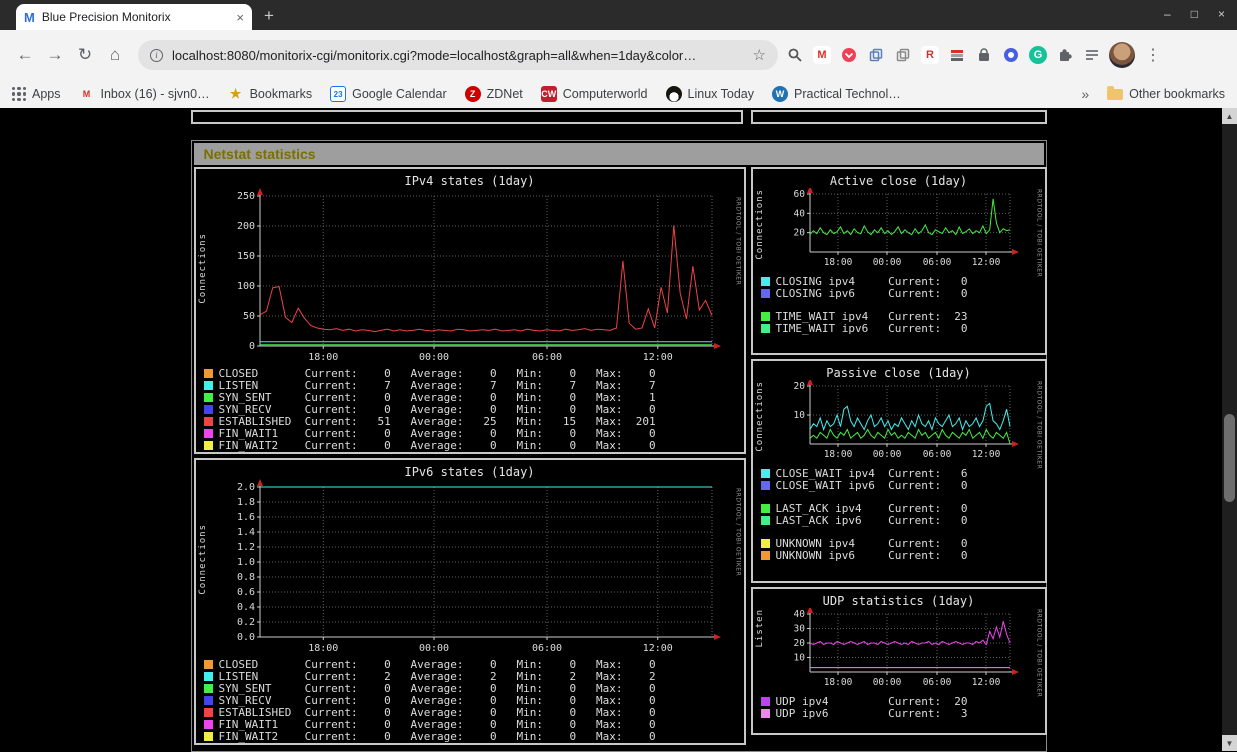 The width and height of the screenshot is (1237, 752). Describe the element at coordinates (1038, 55) in the screenshot. I see `grammarly-icon: G` at that location.